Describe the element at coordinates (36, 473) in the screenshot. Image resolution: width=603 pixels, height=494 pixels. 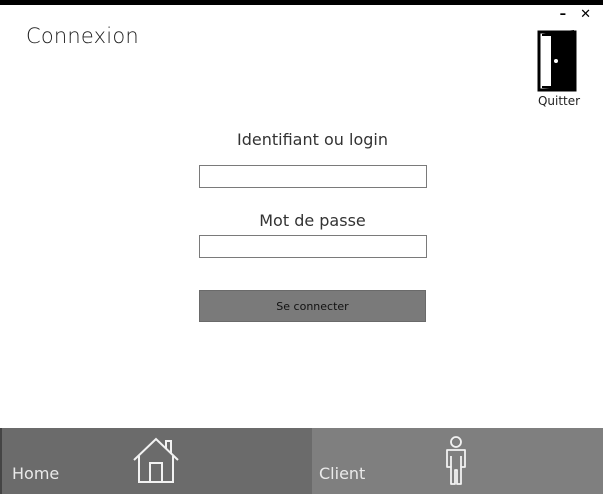
I see `nav-label-home: Home` at that location.